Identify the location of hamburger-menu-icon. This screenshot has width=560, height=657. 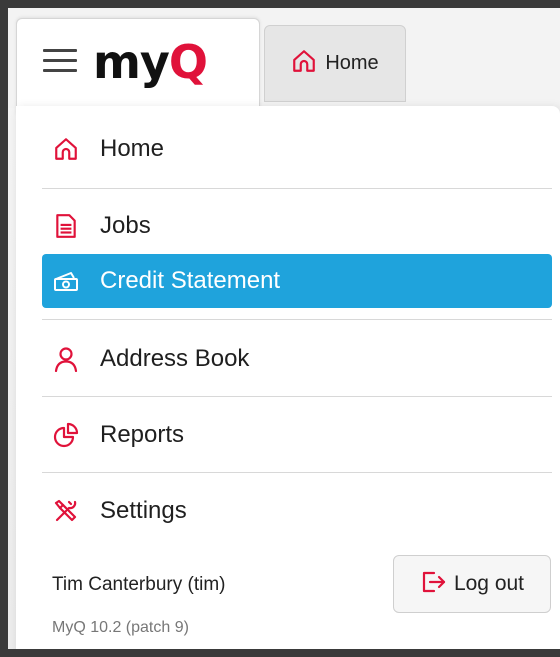
(61, 61).